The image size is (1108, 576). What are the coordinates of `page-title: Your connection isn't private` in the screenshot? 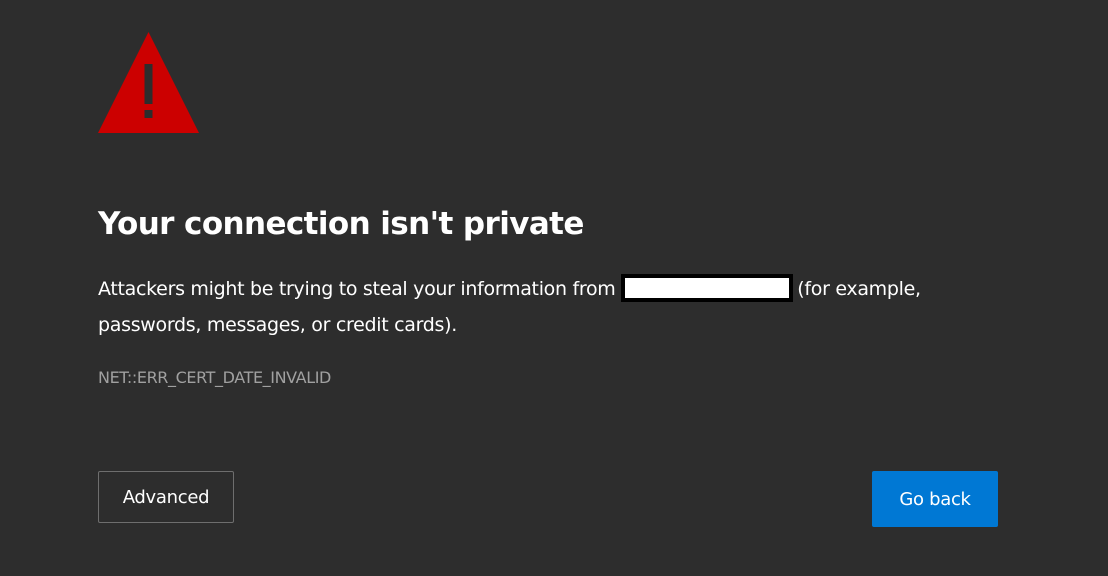 It's located at (341, 224).